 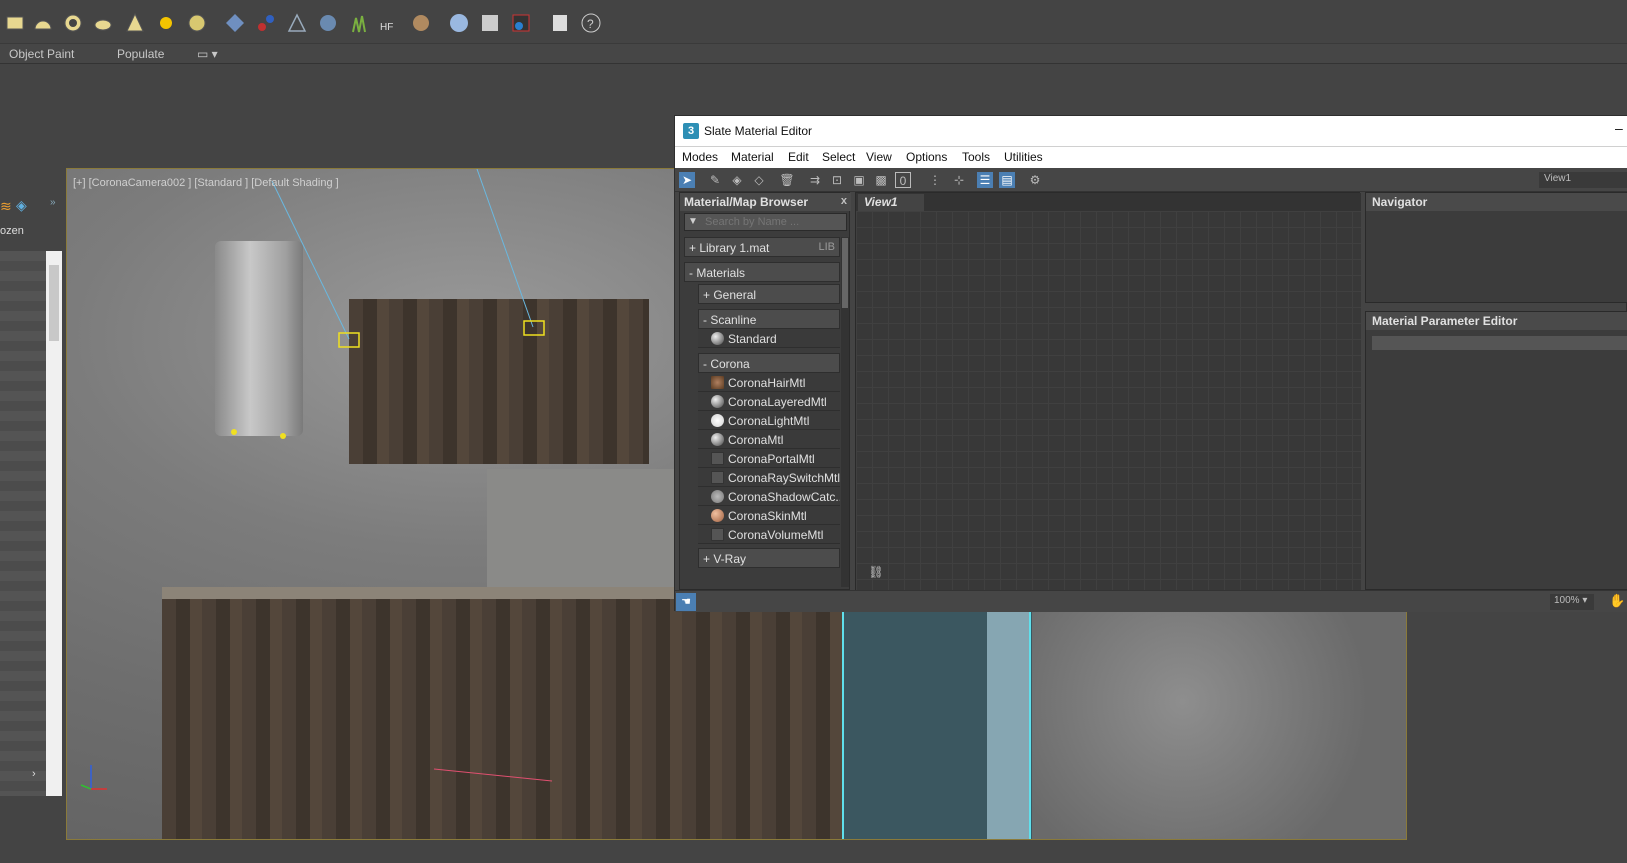 What do you see at coordinates (769, 401) in the screenshot?
I see `material-item: CoronaLayeredMtl` at bounding box center [769, 401].